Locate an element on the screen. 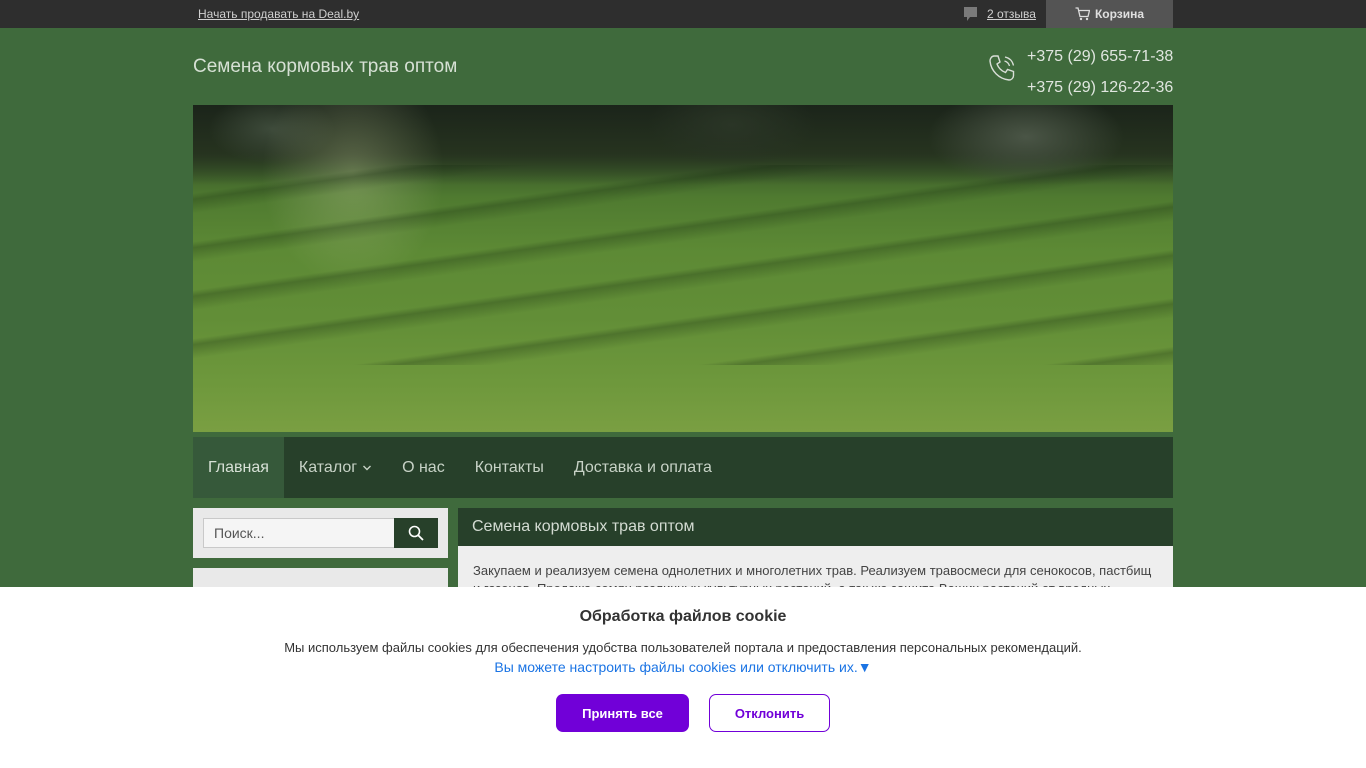  nav-item-catalog: Каталог is located at coordinates (335, 467).